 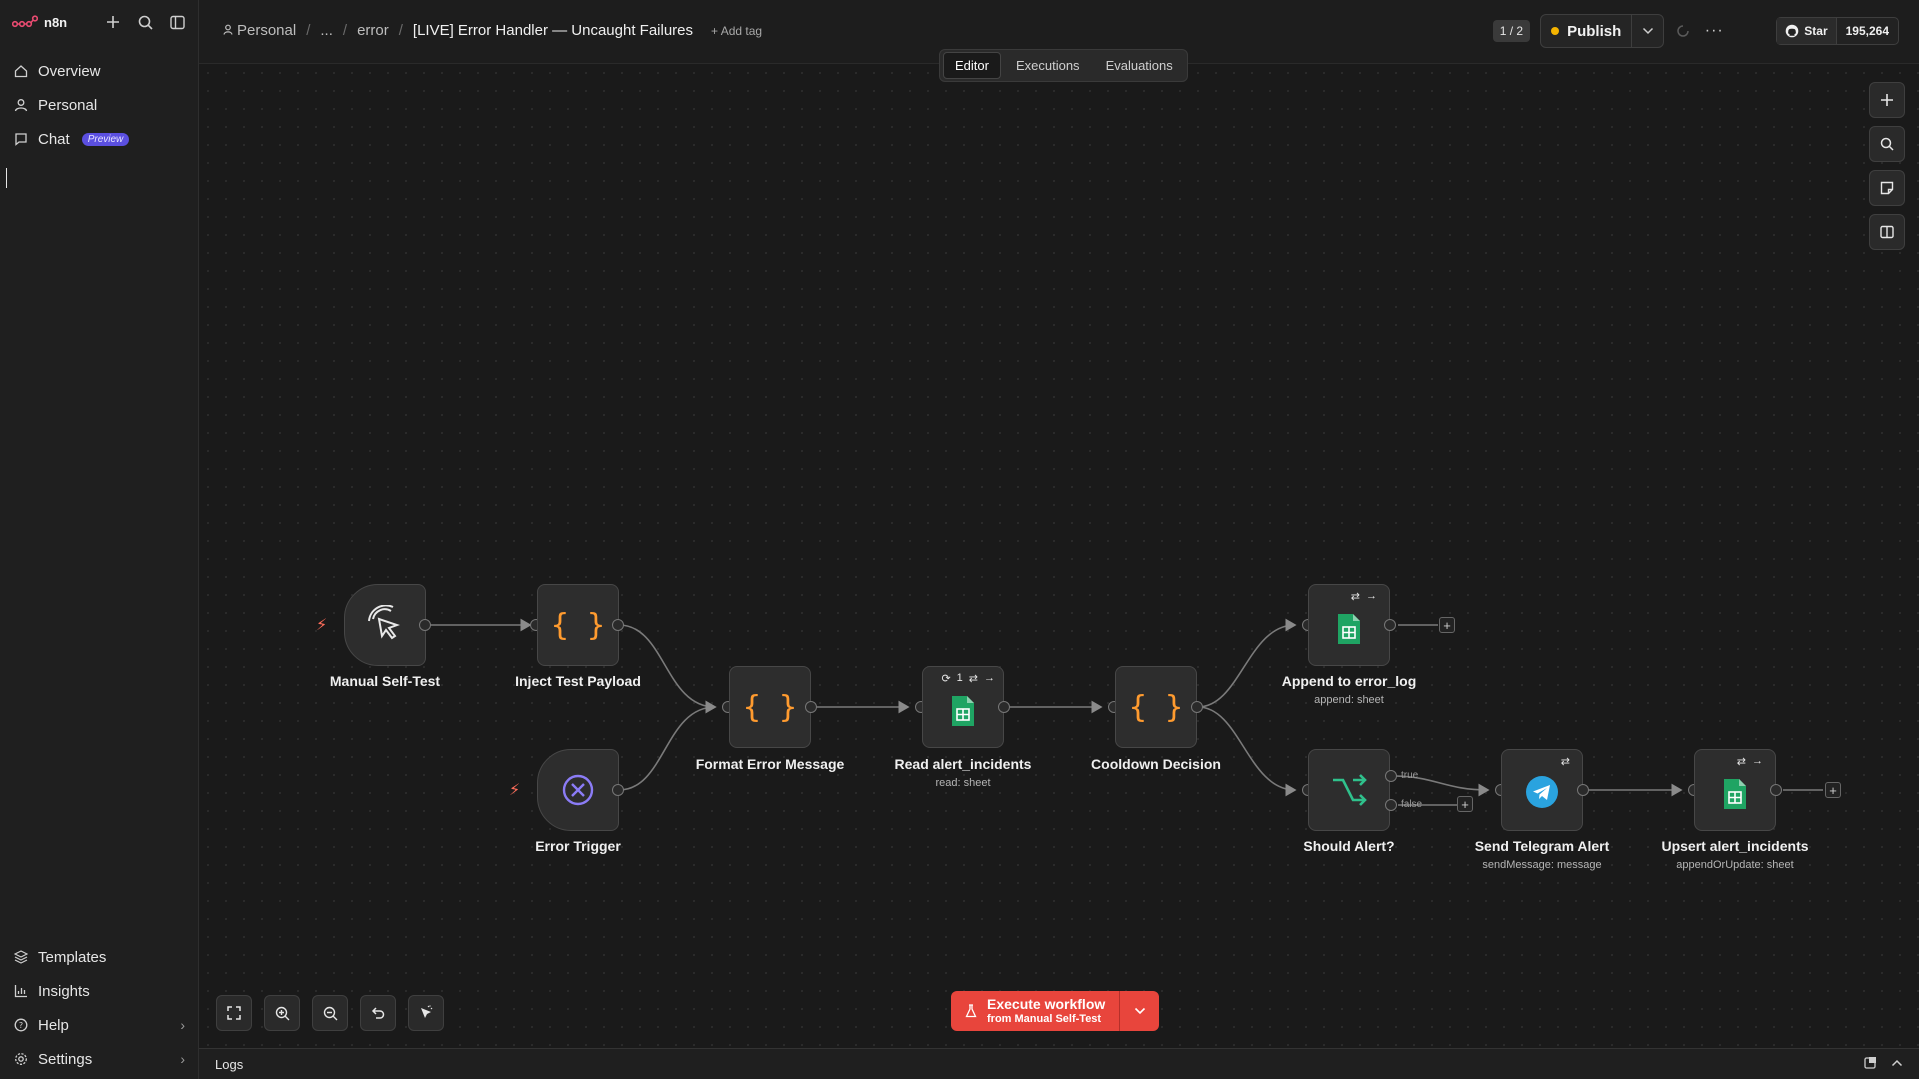 I want to click on sidebar-bottom: Templates Insights ? Help › Settings ›, so click(x=99, y=1008).